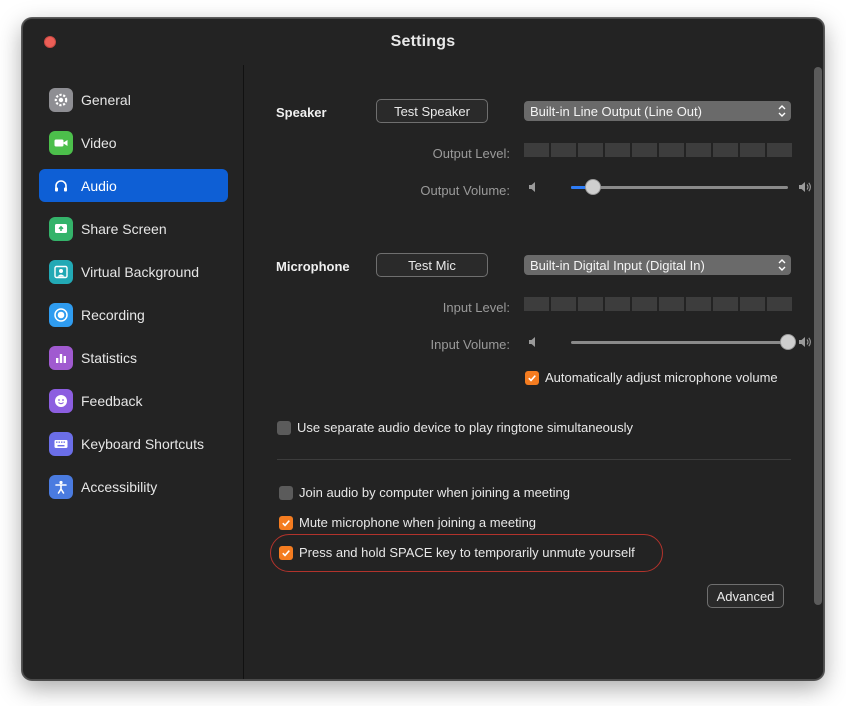 The height and width of the screenshot is (706, 846). I want to click on section-divider, so click(534, 459).